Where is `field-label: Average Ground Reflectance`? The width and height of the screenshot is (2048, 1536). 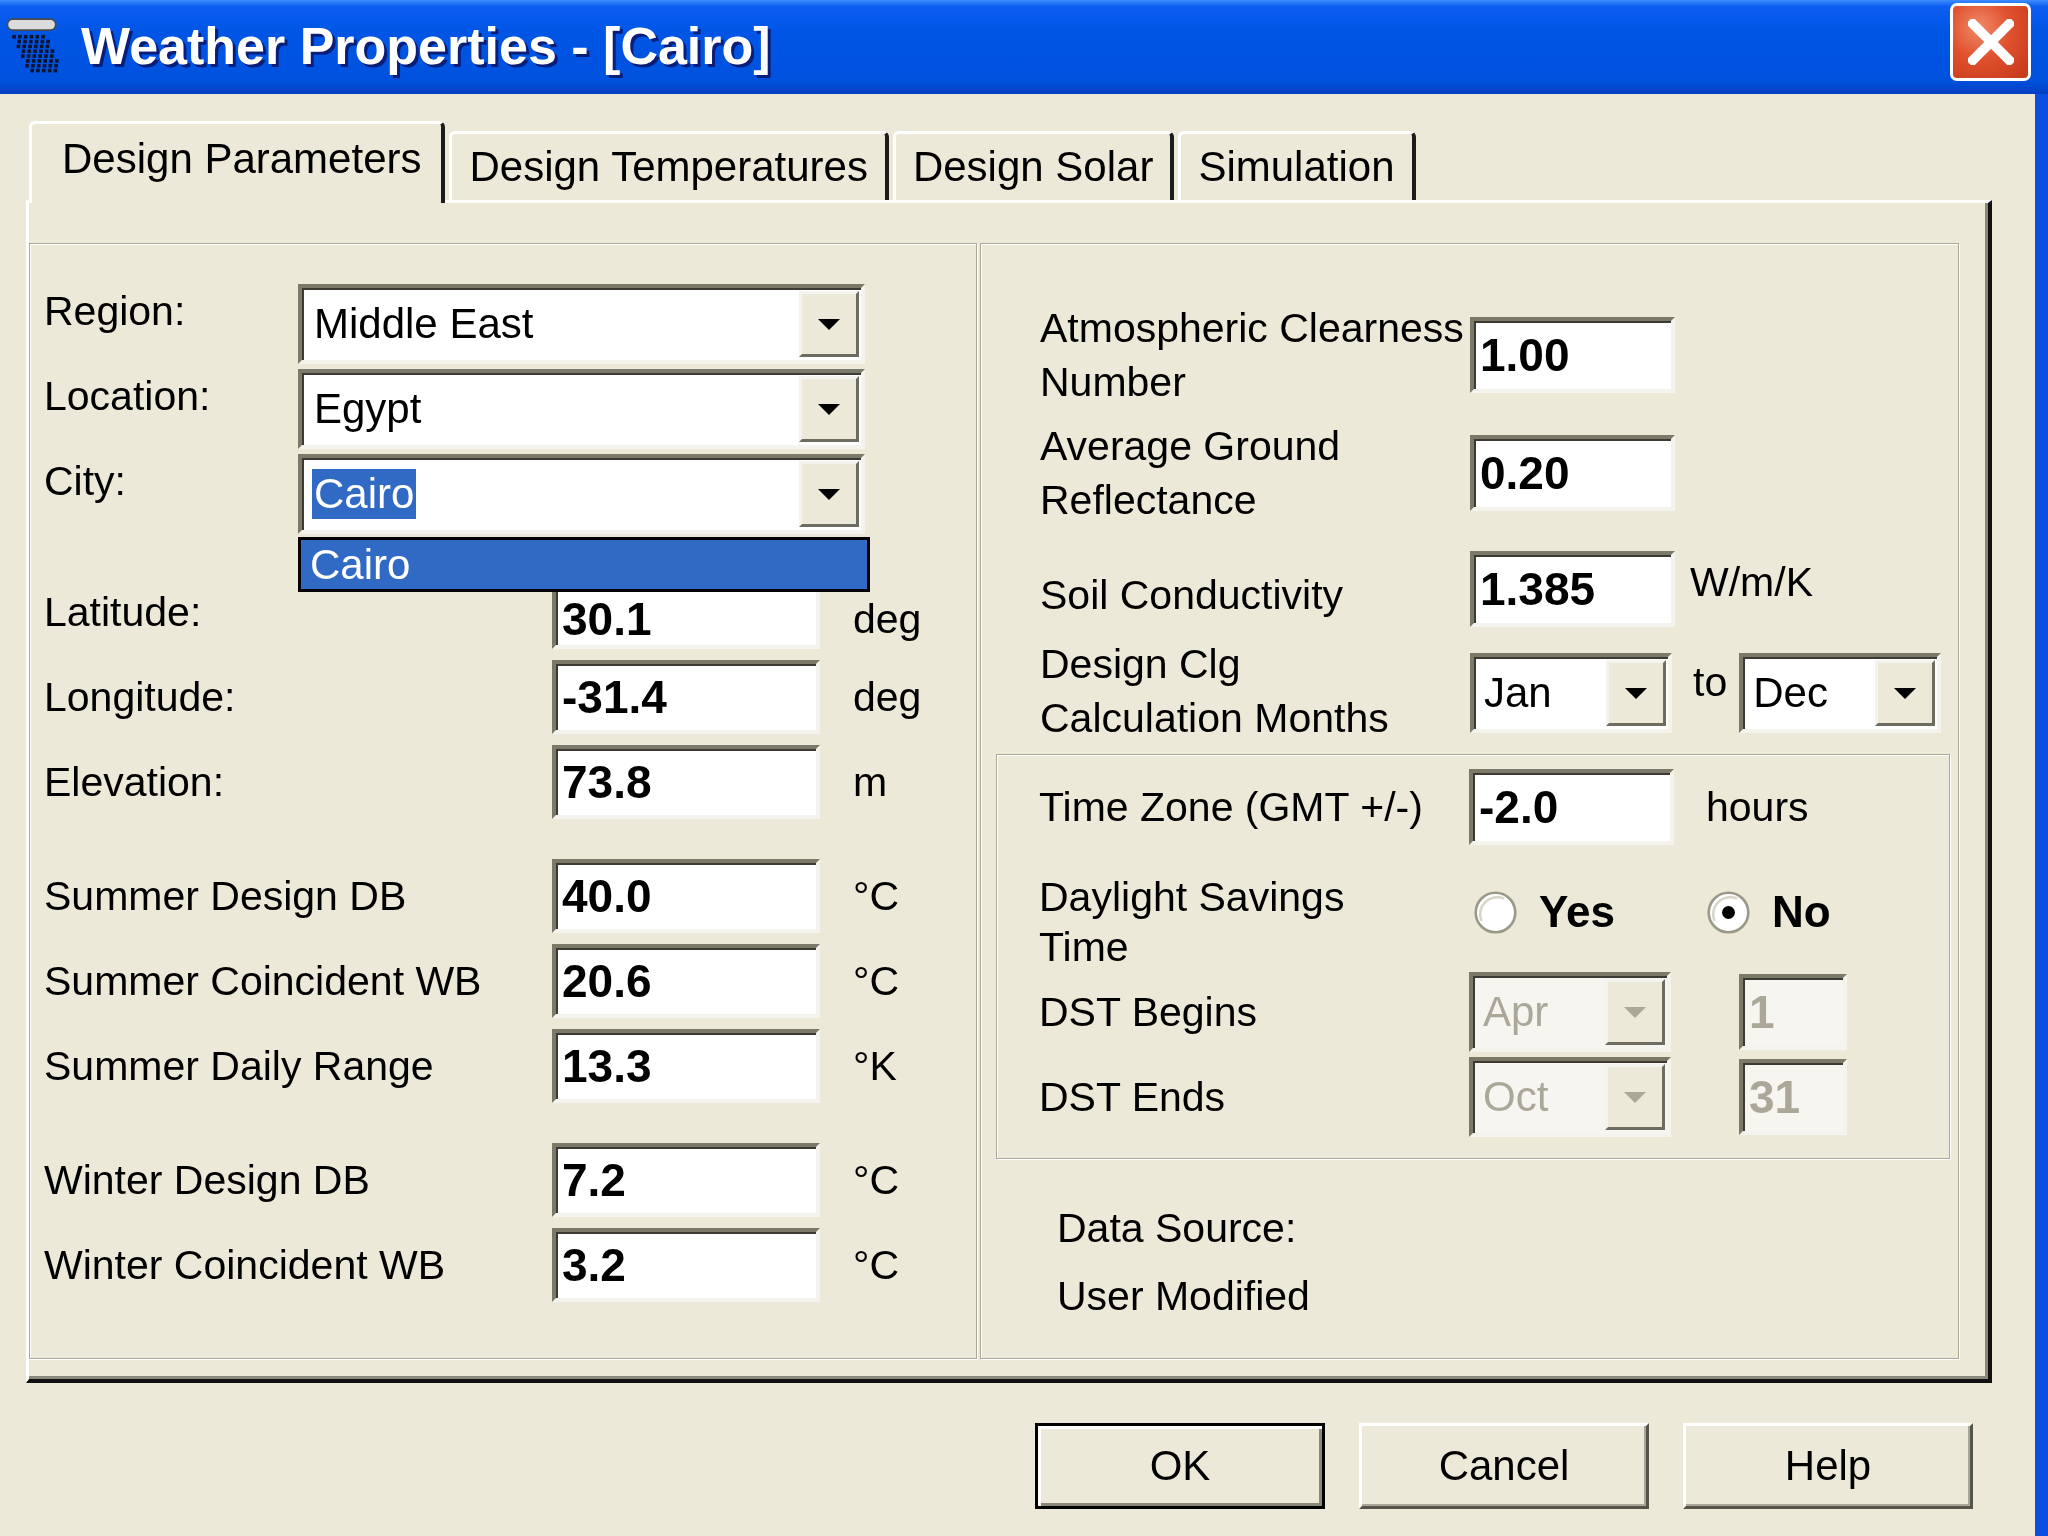 field-label: Average Ground Reflectance is located at coordinates (1191, 473).